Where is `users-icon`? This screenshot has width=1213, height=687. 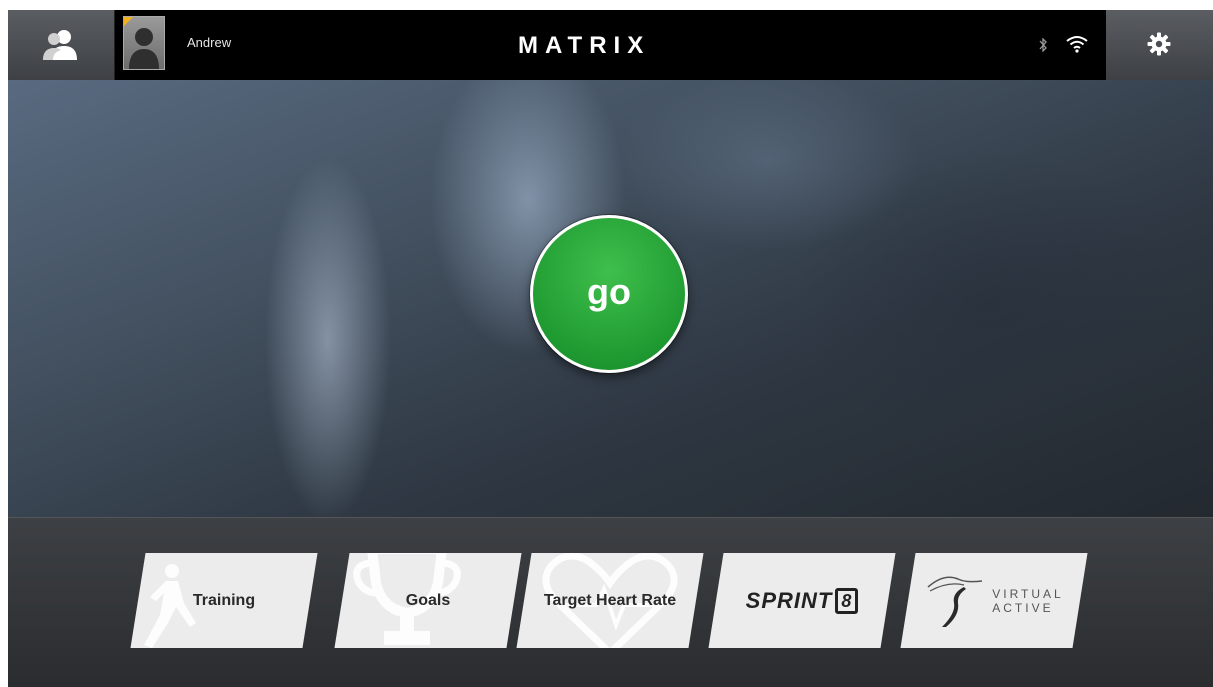
users-icon is located at coordinates (60, 45).